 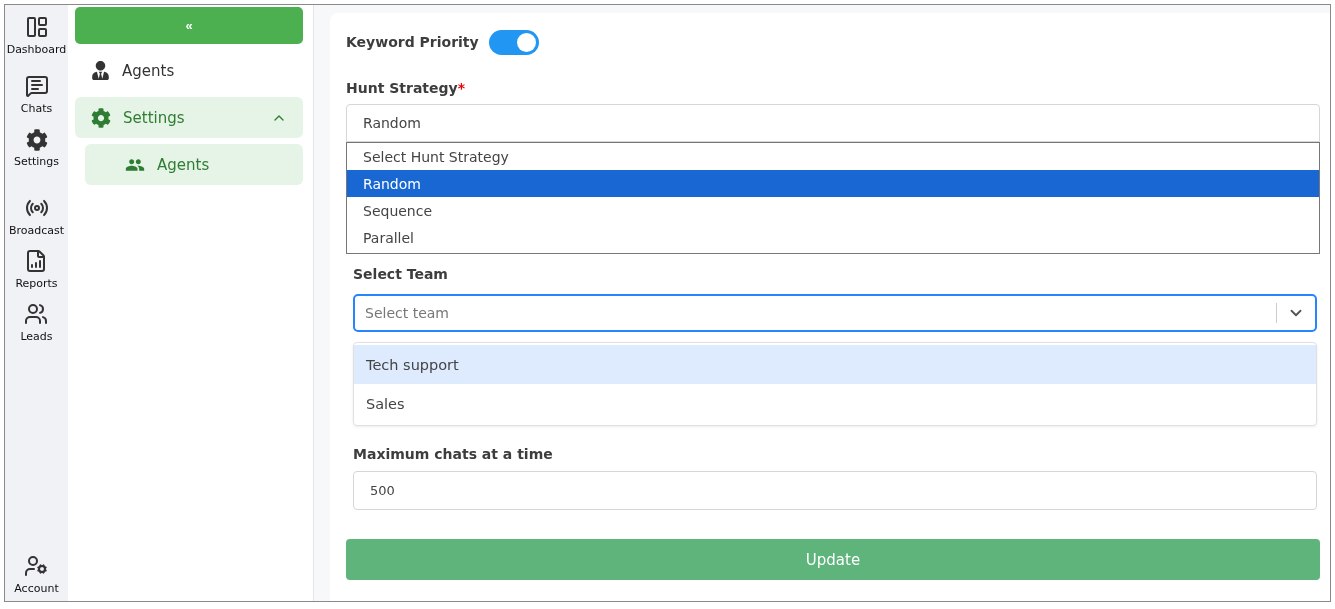 What do you see at coordinates (406, 88) in the screenshot?
I see `field-label: Hunt Strategy*` at bounding box center [406, 88].